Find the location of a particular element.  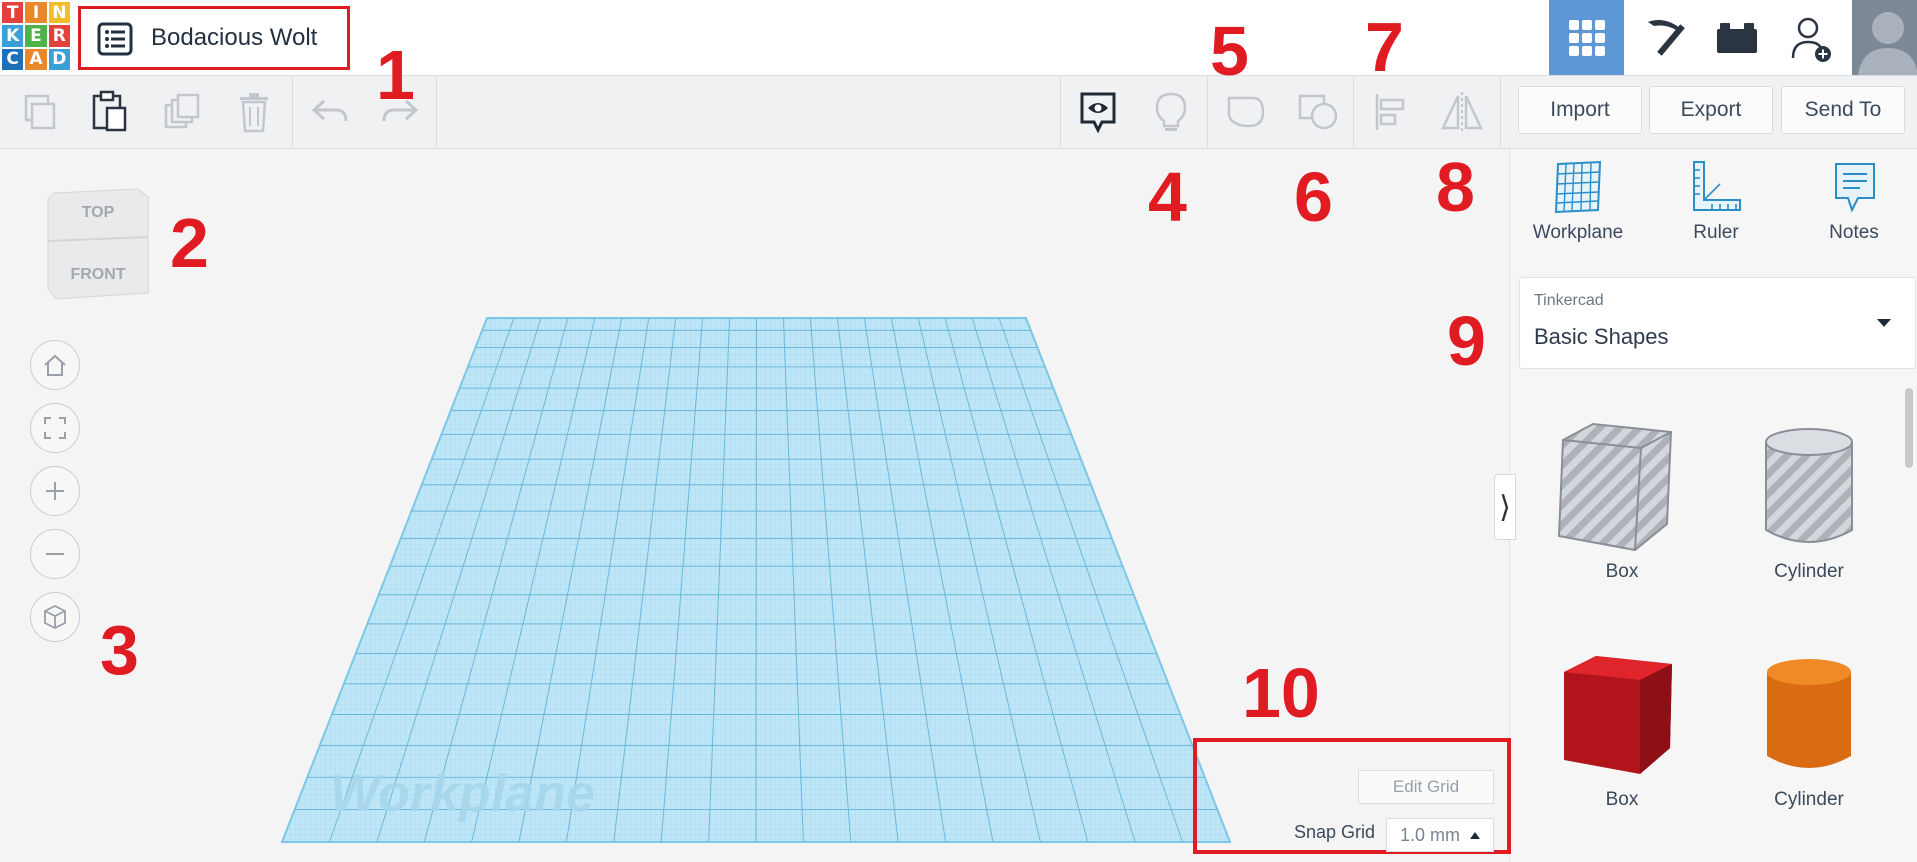

shapes-scrollbar is located at coordinates (1909, 428).